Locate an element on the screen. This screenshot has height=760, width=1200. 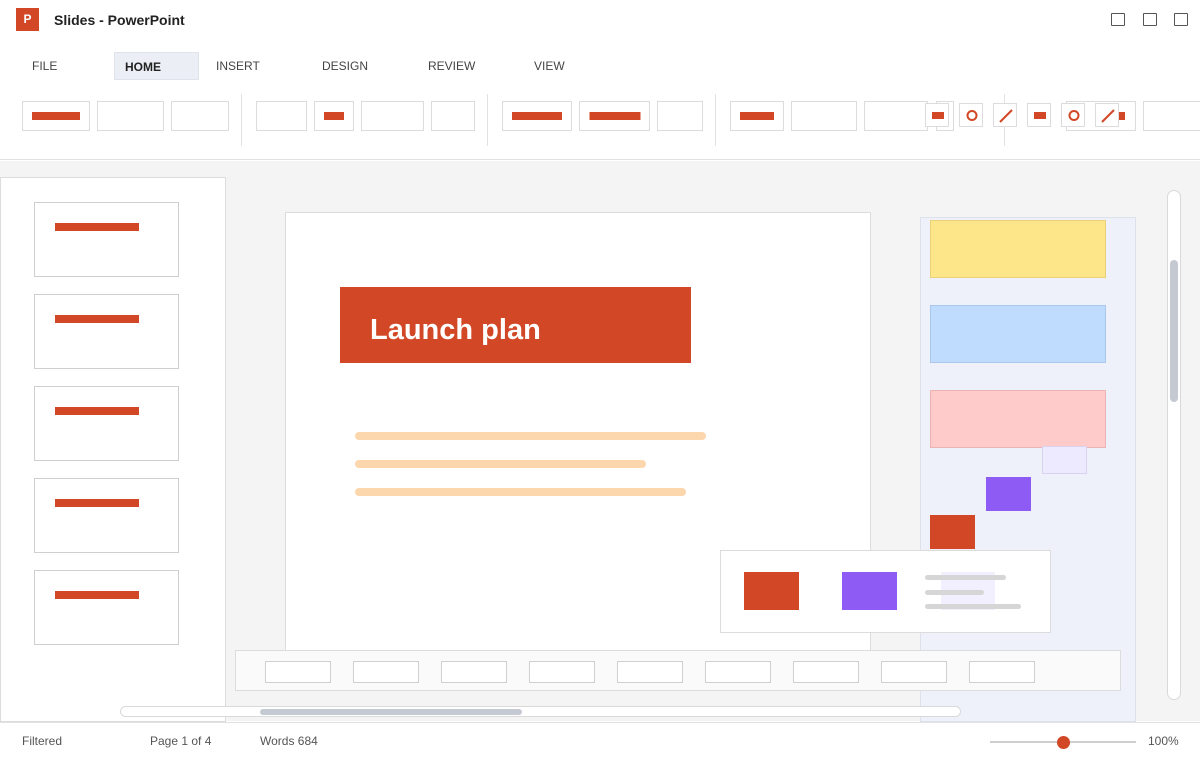
vertical-scroll-thumb is located at coordinates (1174, 331).